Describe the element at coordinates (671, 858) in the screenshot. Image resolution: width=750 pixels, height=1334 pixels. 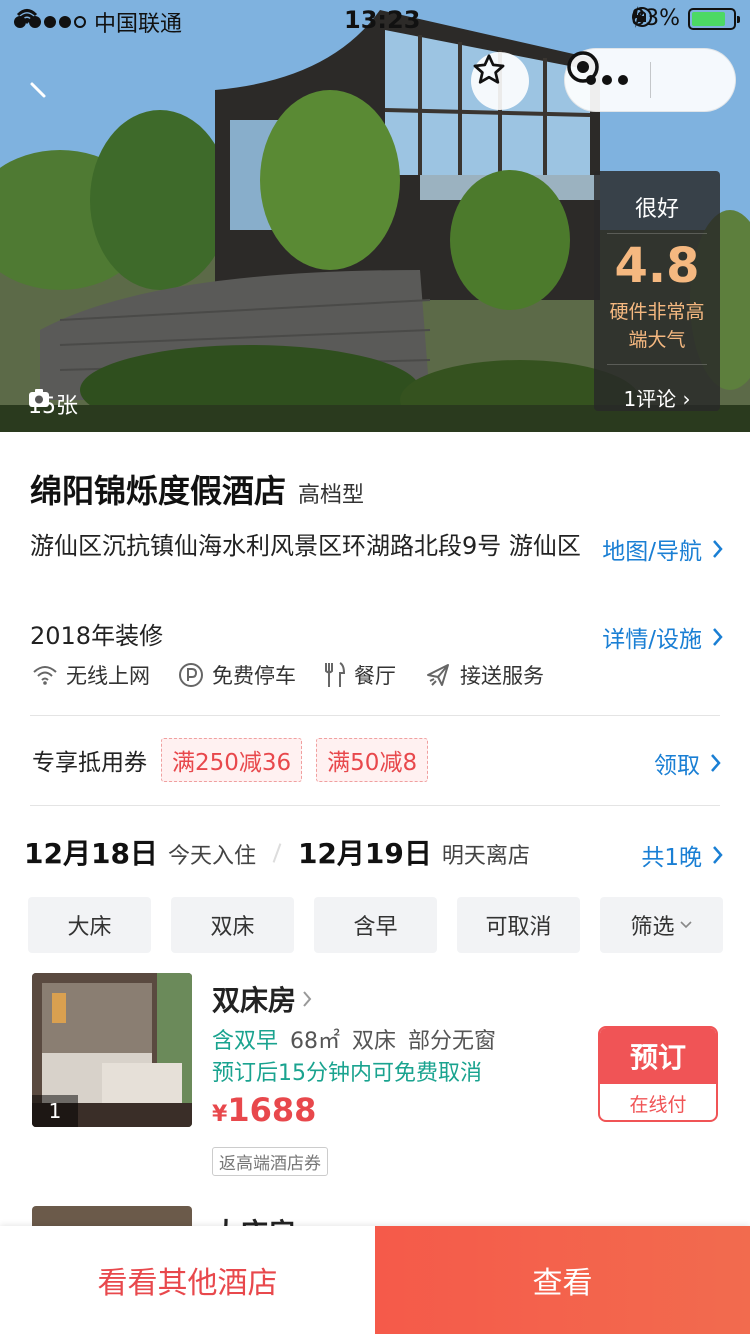
I see `nights-label: 共1晚` at that location.